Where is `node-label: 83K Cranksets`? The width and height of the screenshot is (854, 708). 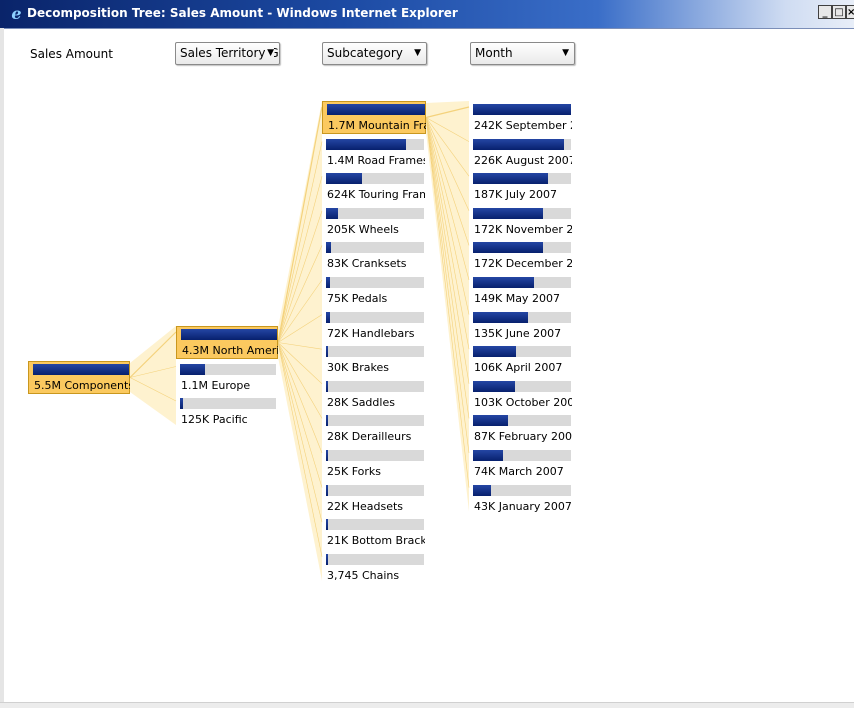
node-label: 83K Cranksets is located at coordinates (367, 264).